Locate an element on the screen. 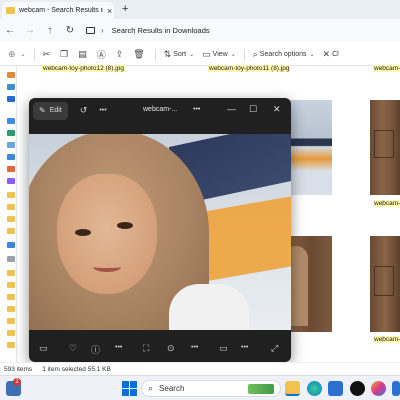 The image size is (400, 400). paste-icon: ▤ is located at coordinates (82, 54).